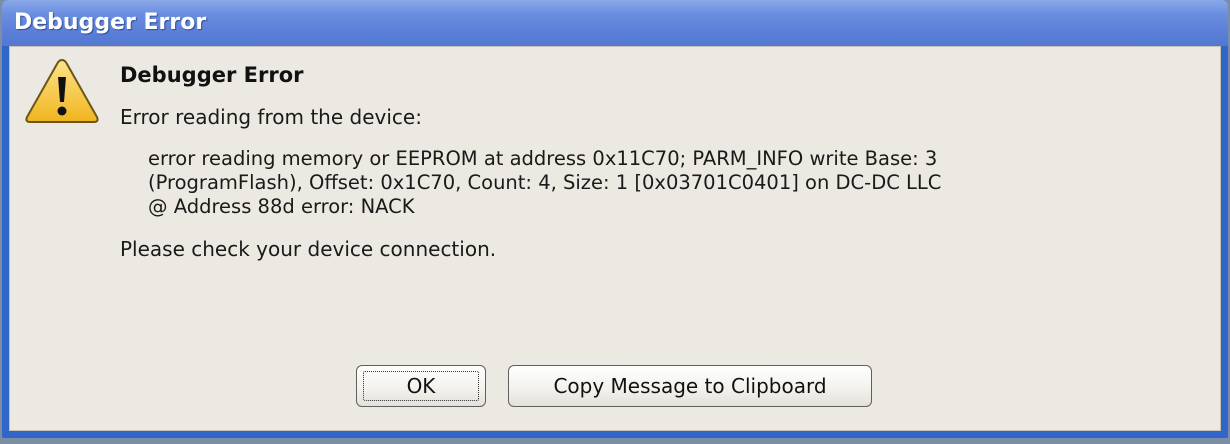 The image size is (1230, 444). What do you see at coordinates (271, 117) in the screenshot?
I see `error-intro: Error reading from the device:` at bounding box center [271, 117].